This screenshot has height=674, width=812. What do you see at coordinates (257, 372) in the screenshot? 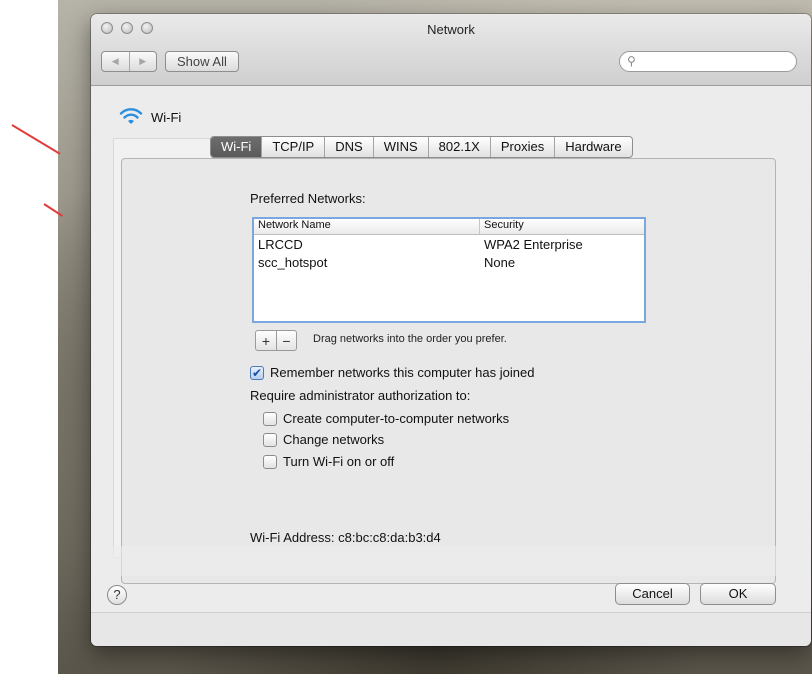
I see `remember-networks-checkbox: ✔` at bounding box center [257, 372].